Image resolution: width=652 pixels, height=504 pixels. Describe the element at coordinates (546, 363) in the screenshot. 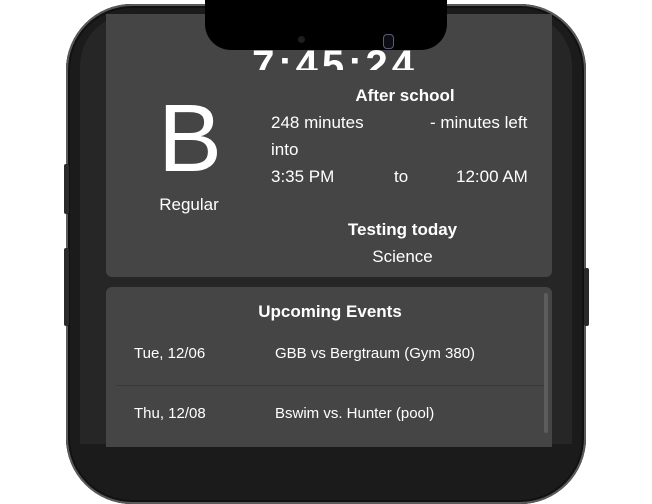

I see `events-scrollbar` at that location.